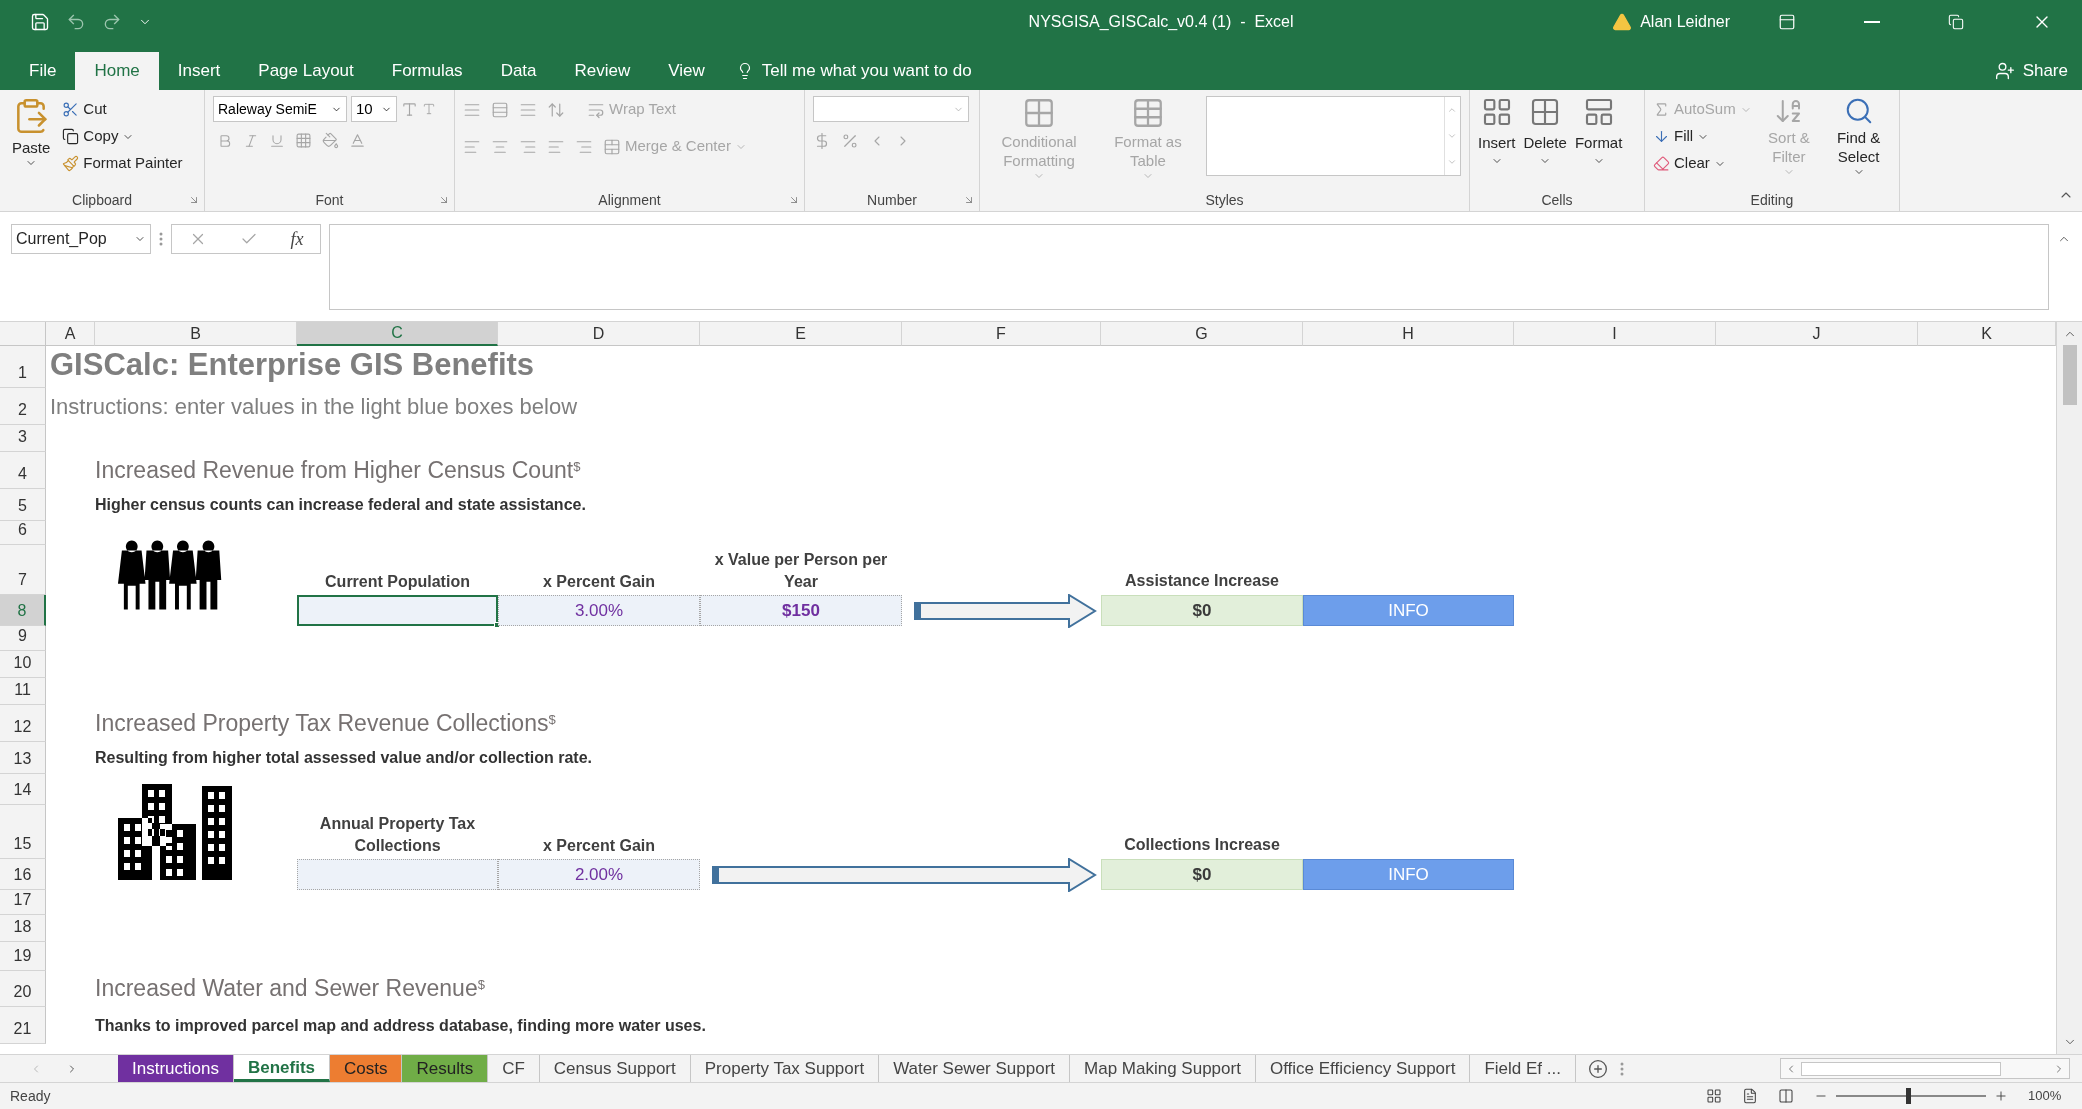  Describe the element at coordinates (23, 570) in the screenshot. I see `row-header: 7` at that location.